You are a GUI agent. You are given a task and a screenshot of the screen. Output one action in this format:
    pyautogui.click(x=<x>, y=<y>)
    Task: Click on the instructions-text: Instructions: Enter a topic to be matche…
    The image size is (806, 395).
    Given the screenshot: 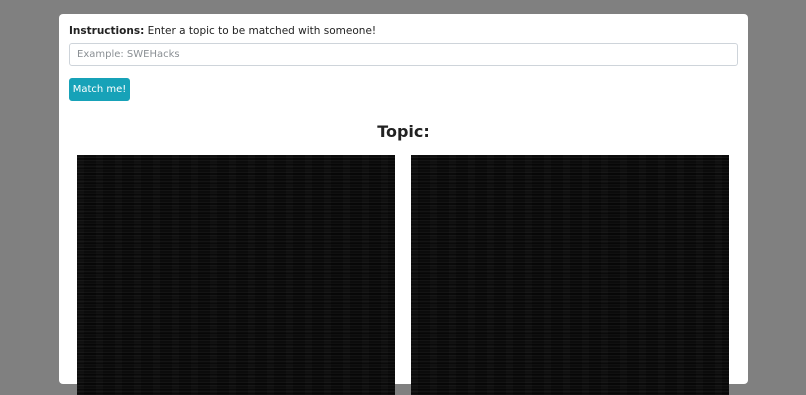 What is the action you would take?
    pyautogui.click(x=222, y=31)
    